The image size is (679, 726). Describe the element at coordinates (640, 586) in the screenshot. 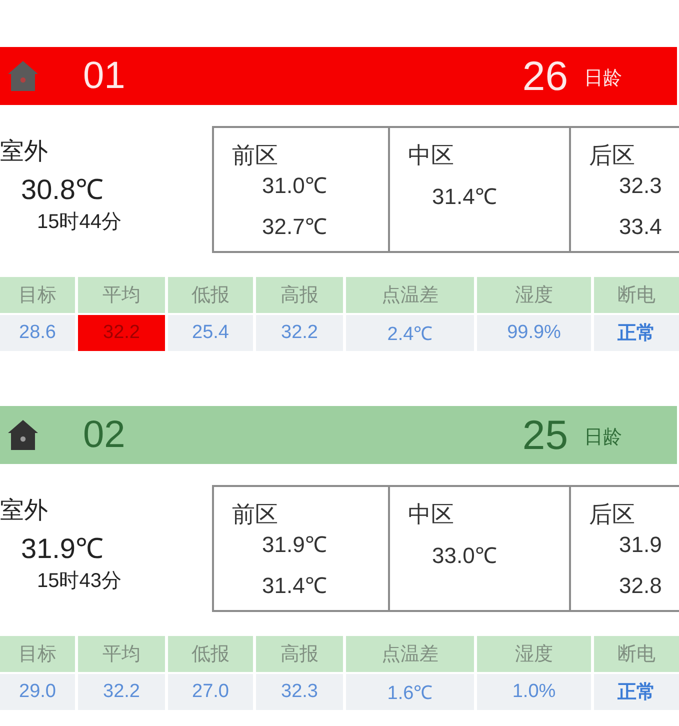

I see `zone-temperature: 32.8` at that location.